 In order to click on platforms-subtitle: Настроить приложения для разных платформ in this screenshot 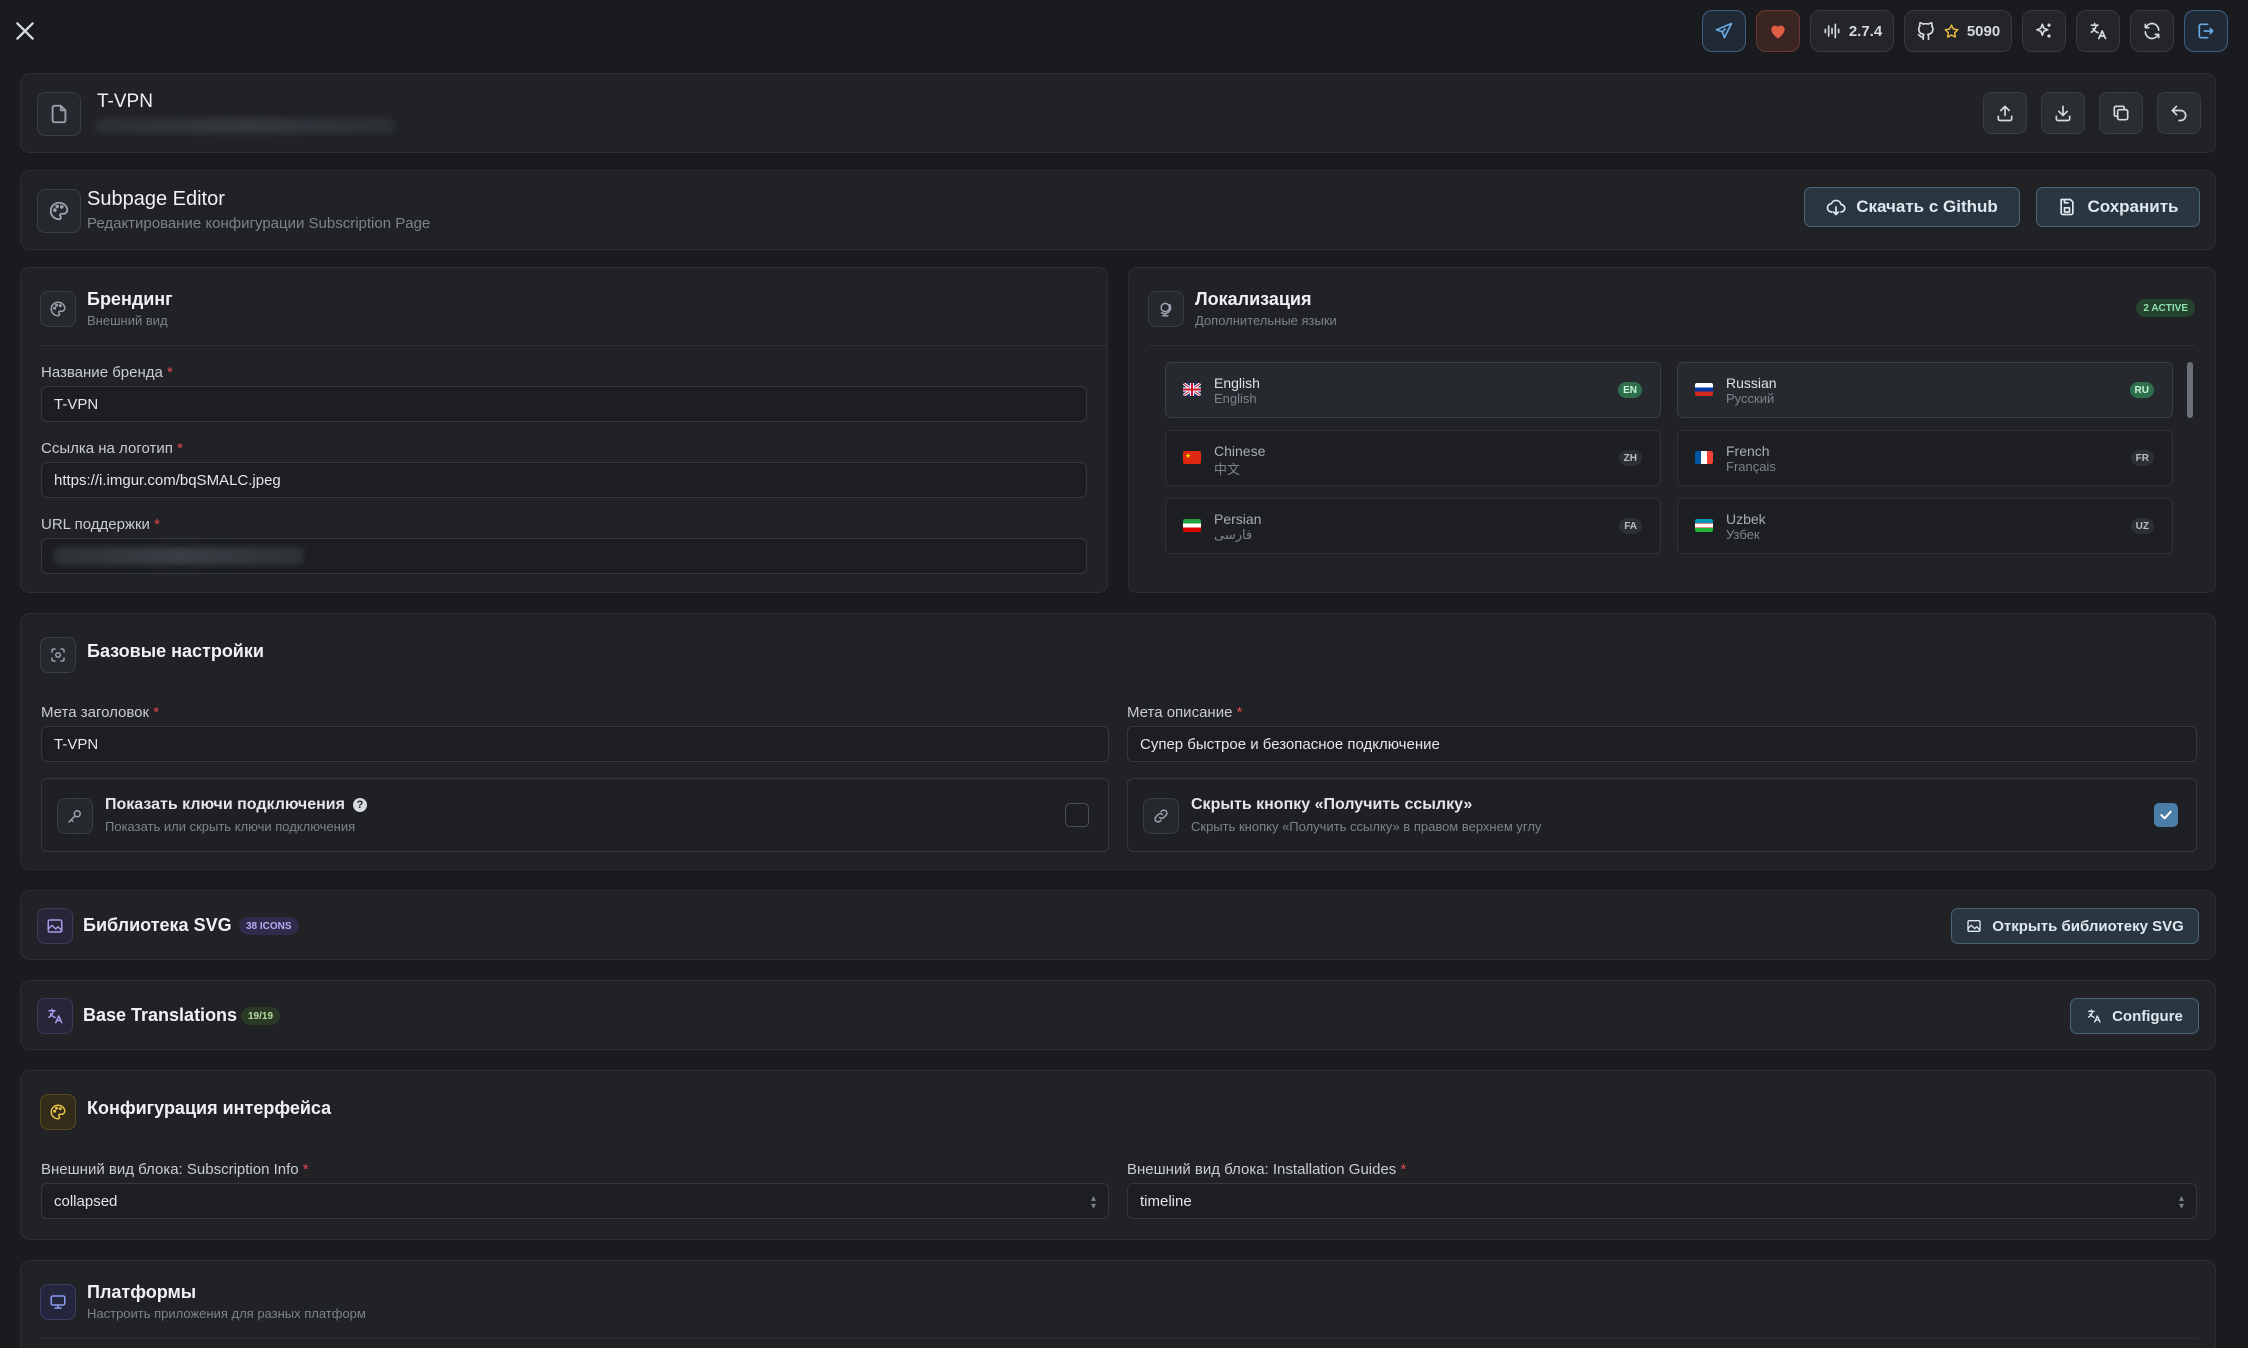, I will do `click(226, 1313)`.